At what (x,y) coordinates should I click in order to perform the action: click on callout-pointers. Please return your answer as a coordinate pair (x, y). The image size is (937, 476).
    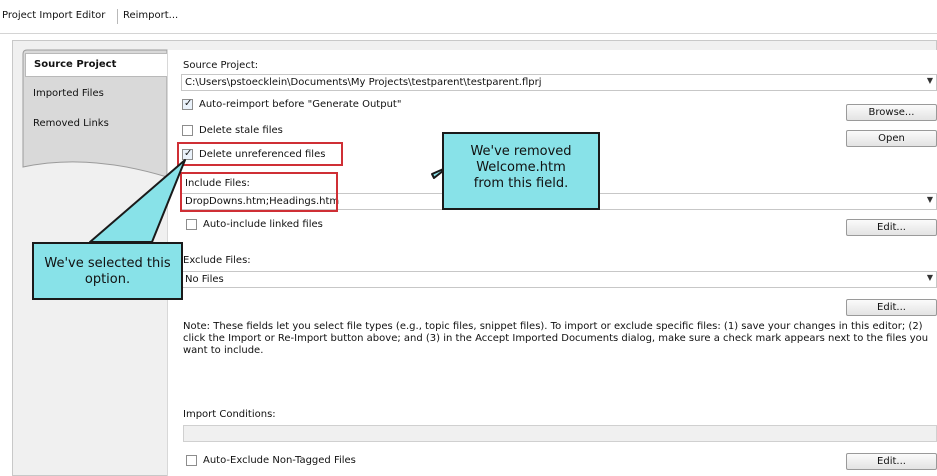
    Looking at the image, I should click on (269, 201).